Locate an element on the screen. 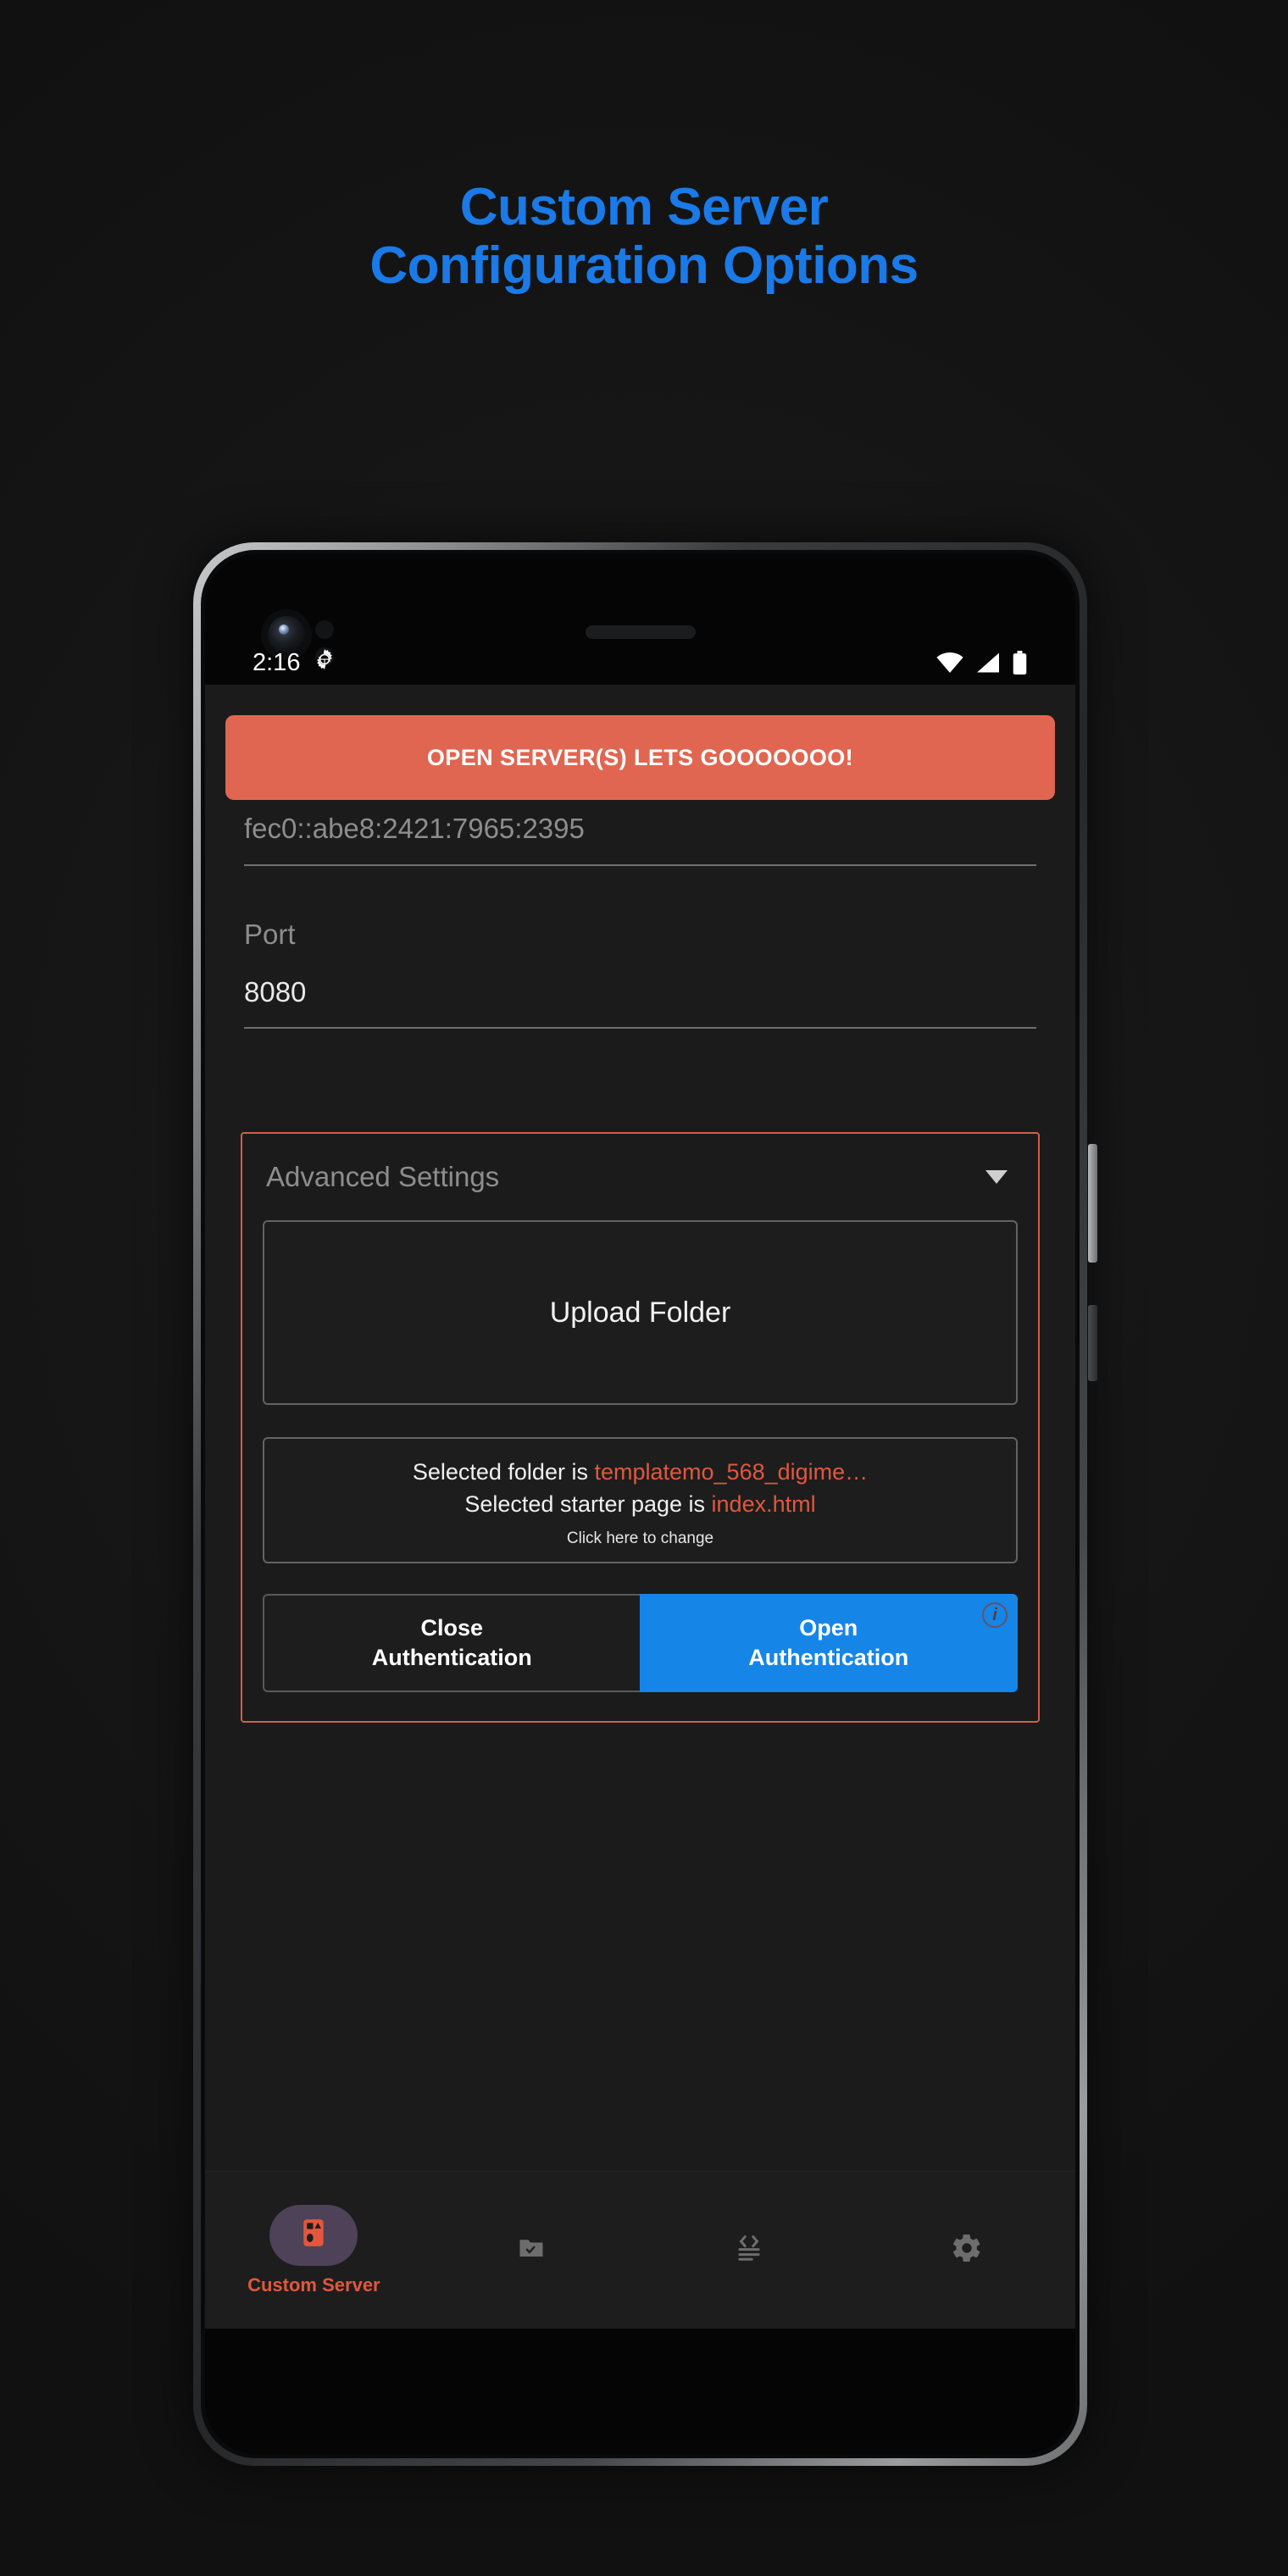  close-authentication-label: Close Authentication is located at coordinates (452, 1643).